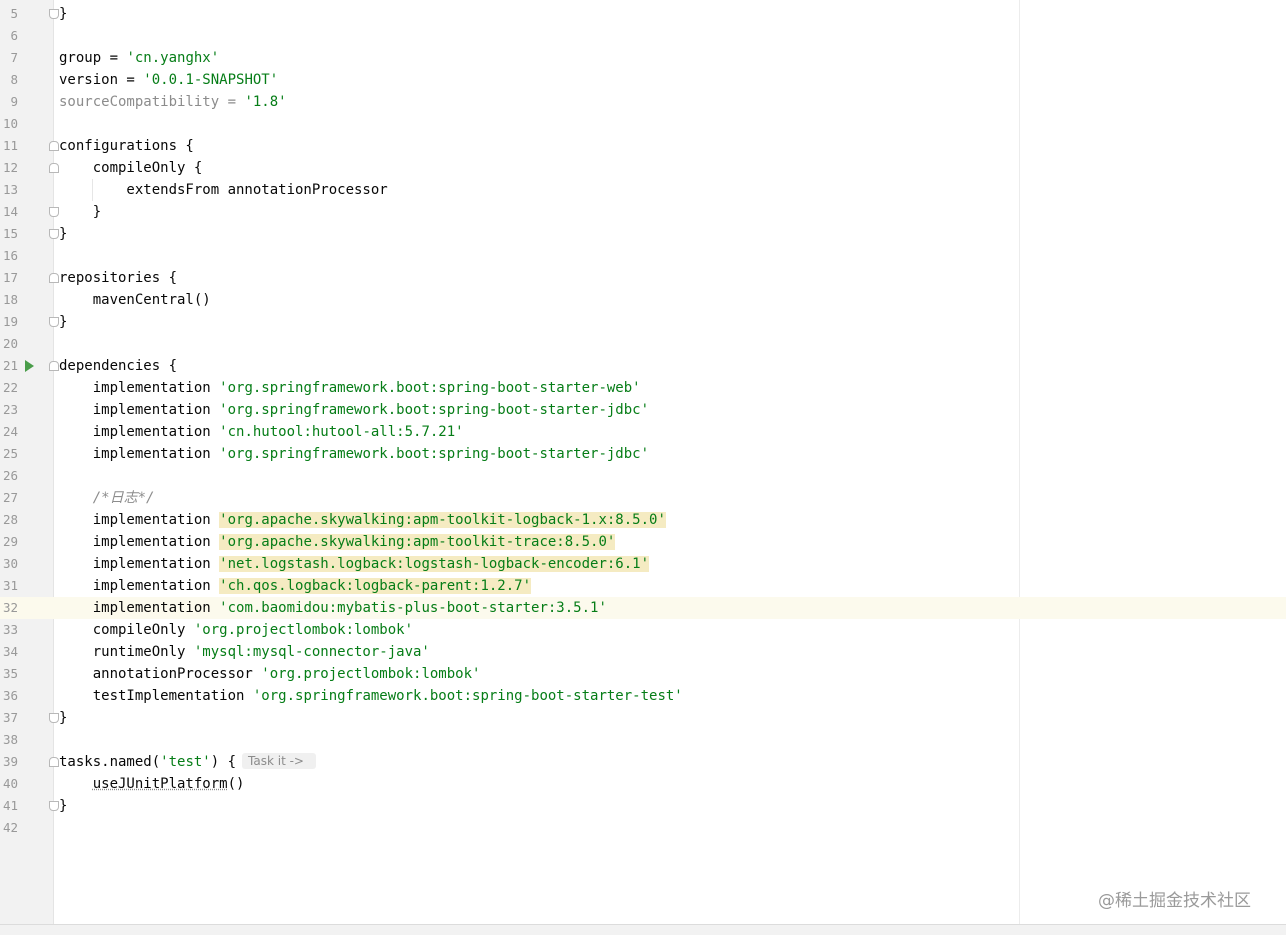  Describe the element at coordinates (643, 212) in the screenshot. I see `code-line: 14 }` at that location.